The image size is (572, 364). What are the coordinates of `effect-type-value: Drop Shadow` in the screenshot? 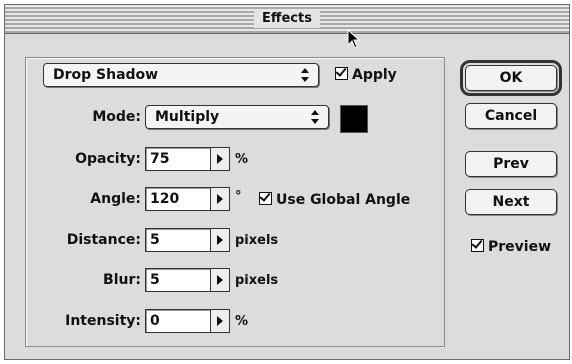 It's located at (106, 75).